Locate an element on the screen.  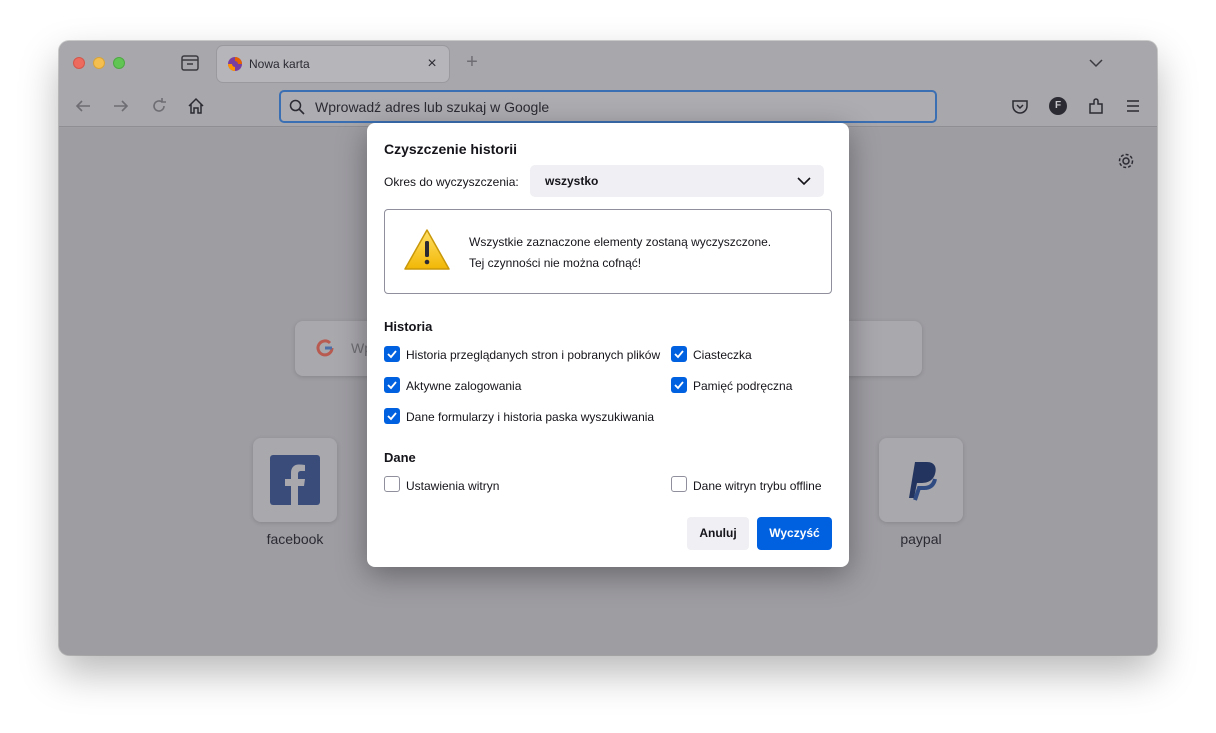
nav-toolbar: Wprowadź adres lub szukaj w Google F is located at coordinates (608, 106).